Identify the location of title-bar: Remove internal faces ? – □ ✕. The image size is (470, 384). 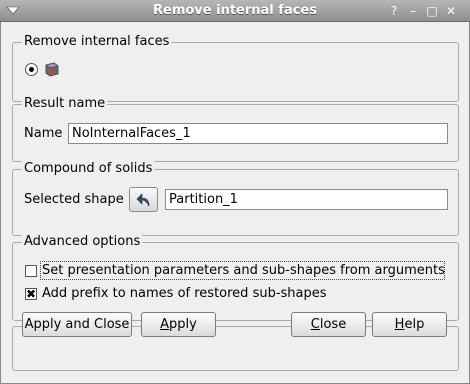
(235, 11).